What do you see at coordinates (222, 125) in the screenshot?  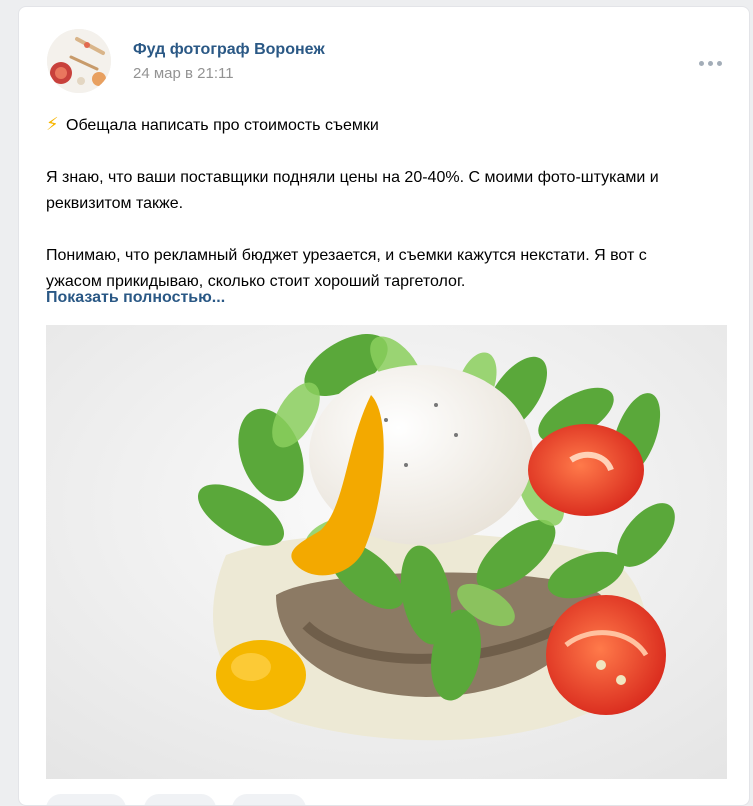 I see `headline-text: Обещала написать про стоимость съемки` at bounding box center [222, 125].